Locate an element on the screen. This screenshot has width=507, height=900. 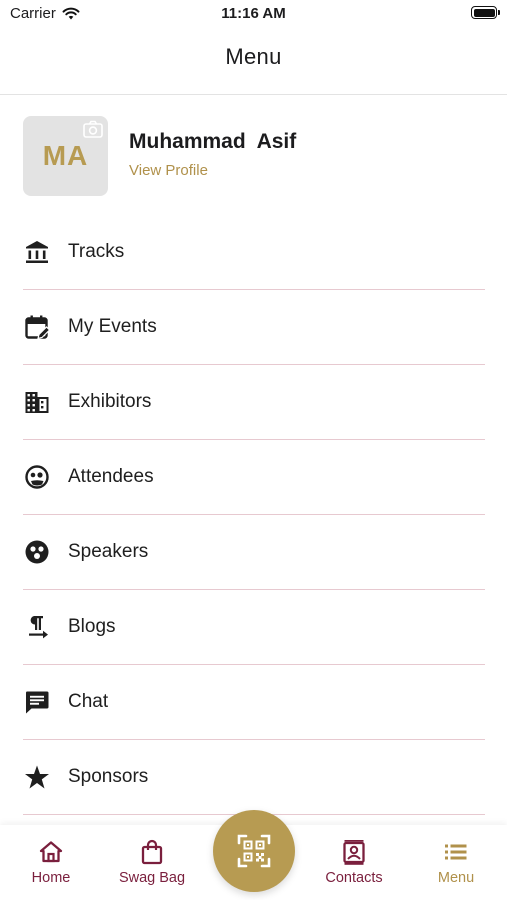
speaker-face-icon is located at coordinates (37, 552).